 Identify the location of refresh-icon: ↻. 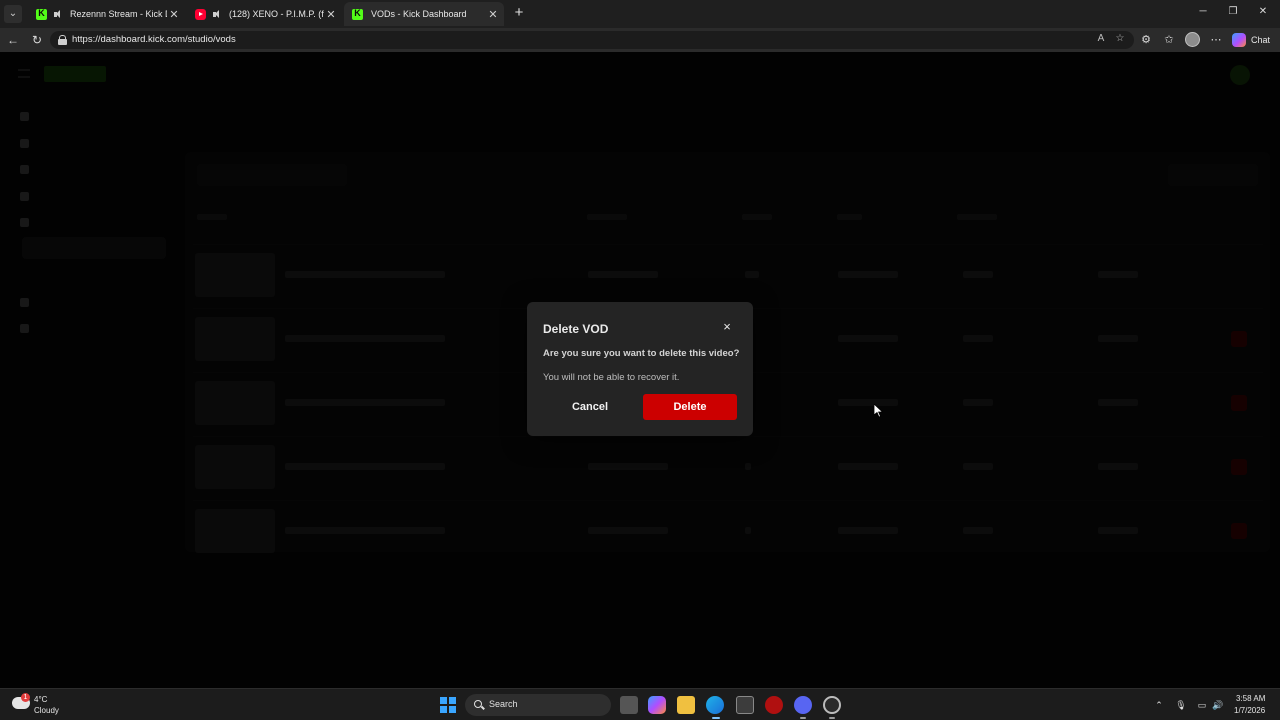
(37, 40).